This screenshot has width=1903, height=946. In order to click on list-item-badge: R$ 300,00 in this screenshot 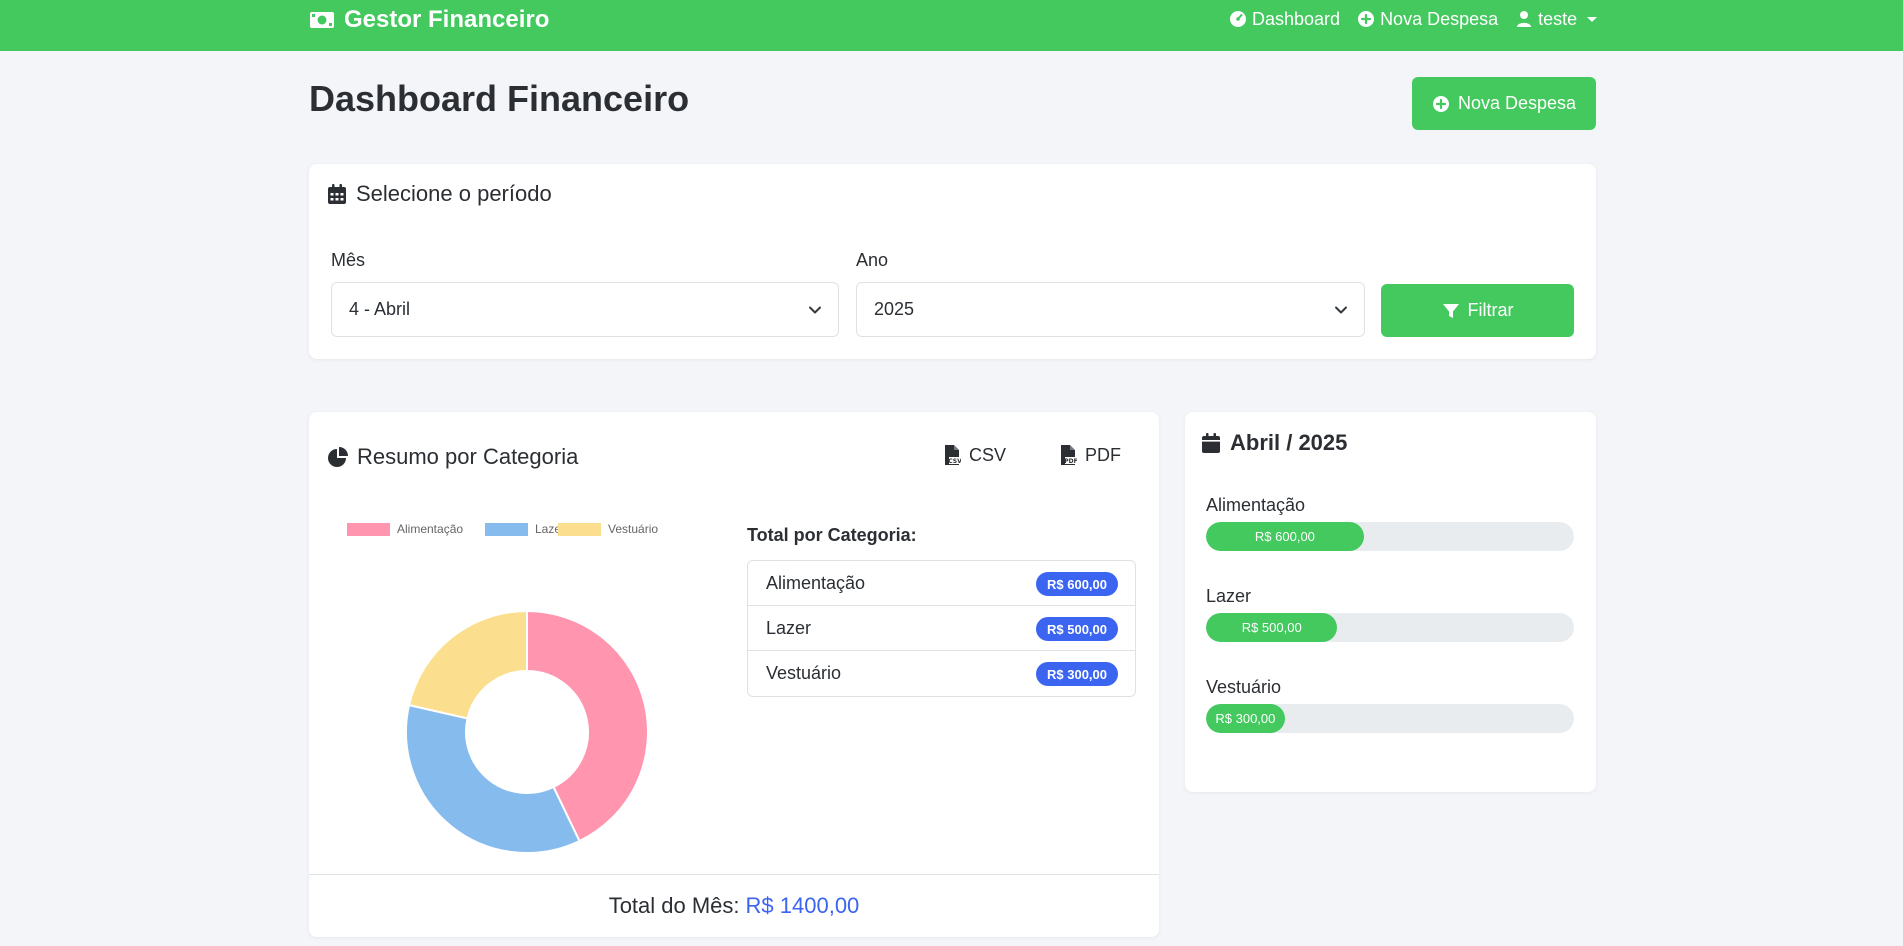, I will do `click(1077, 674)`.